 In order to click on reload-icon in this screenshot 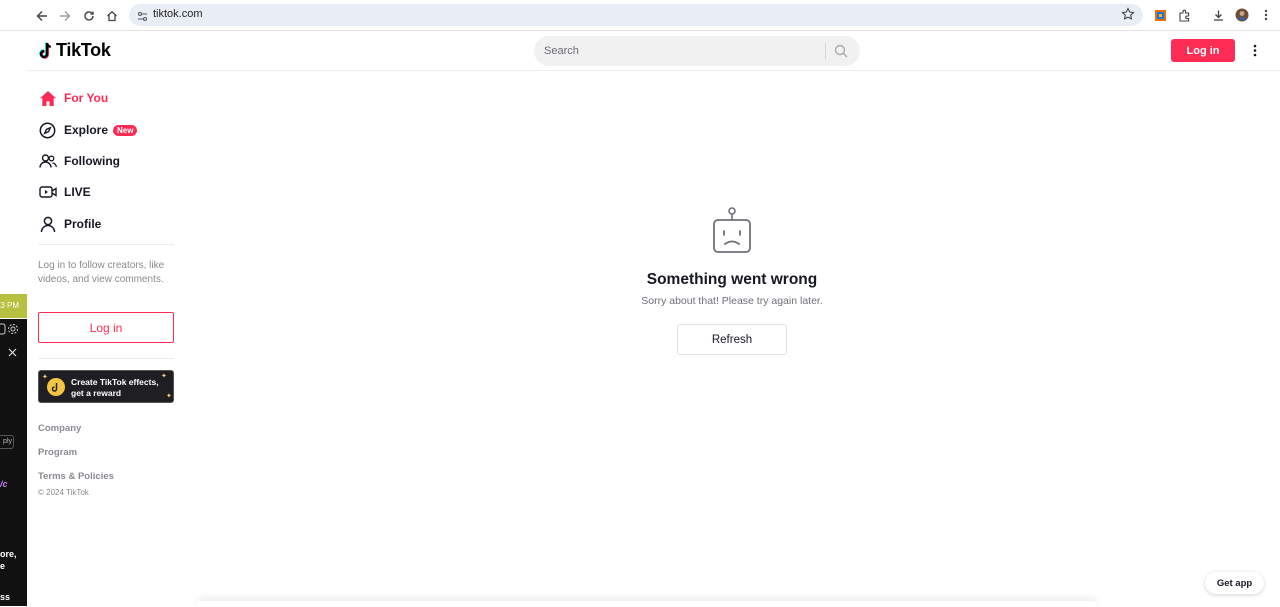, I will do `click(89, 16)`.